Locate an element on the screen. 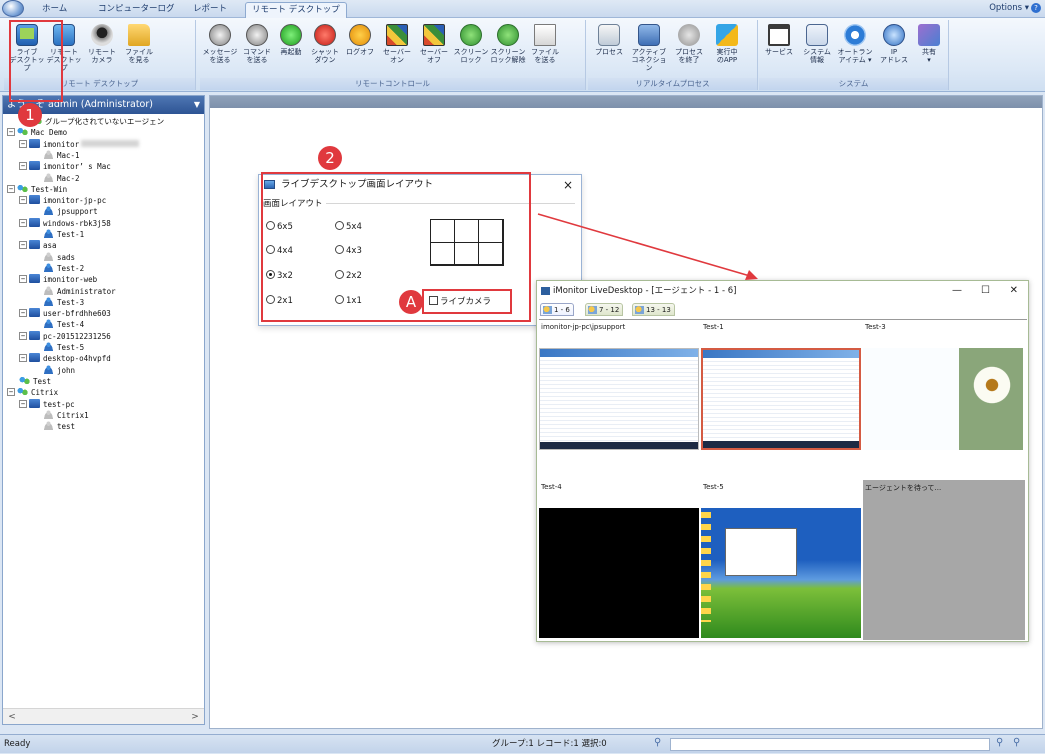 Image resolution: width=1045 pixels, height=754 pixels. connection-button: アクティブ コネクション is located at coordinates (649, 49).